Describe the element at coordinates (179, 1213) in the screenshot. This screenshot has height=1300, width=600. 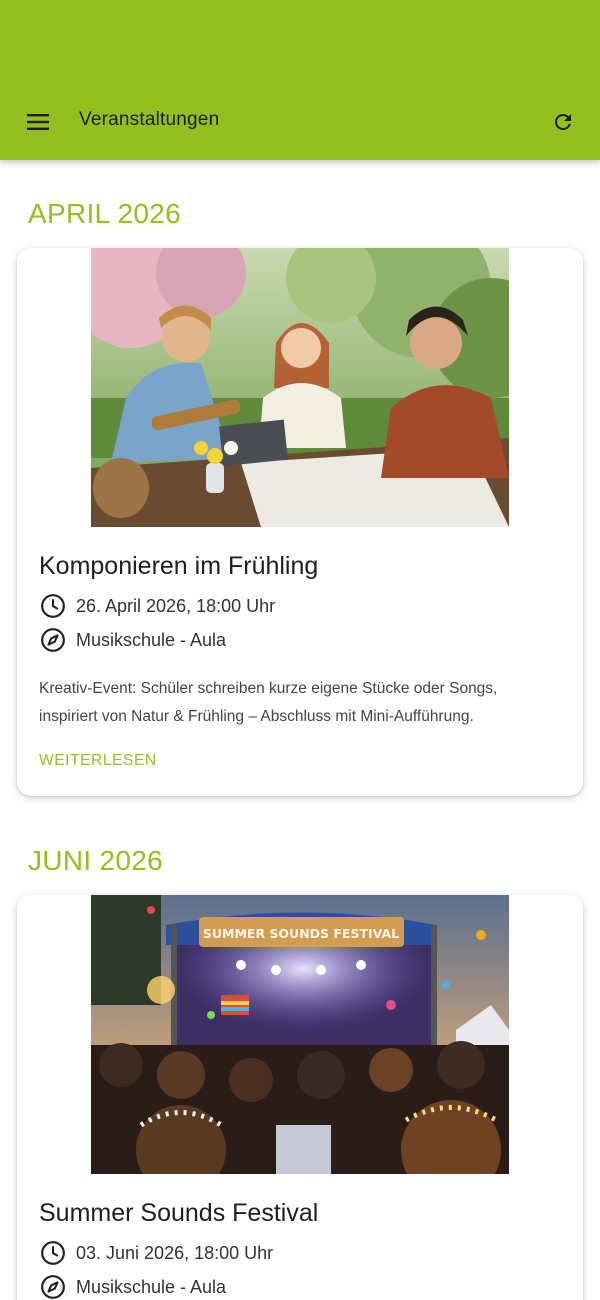
I see `event-title: Summer Sounds Festival` at that location.